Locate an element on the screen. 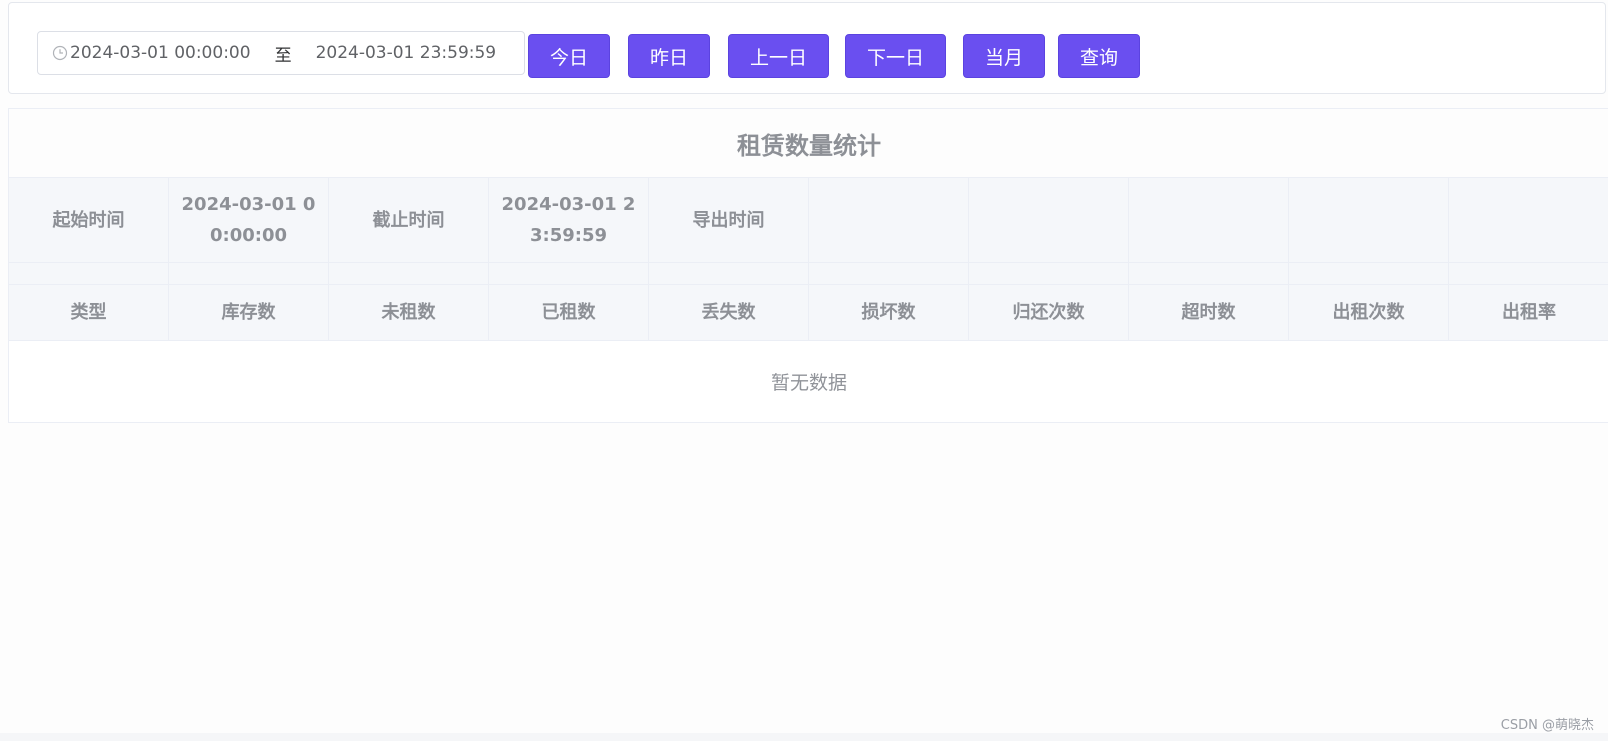 This screenshot has height=741, width=1608. yesterday-button: 昨日 is located at coordinates (669, 56).